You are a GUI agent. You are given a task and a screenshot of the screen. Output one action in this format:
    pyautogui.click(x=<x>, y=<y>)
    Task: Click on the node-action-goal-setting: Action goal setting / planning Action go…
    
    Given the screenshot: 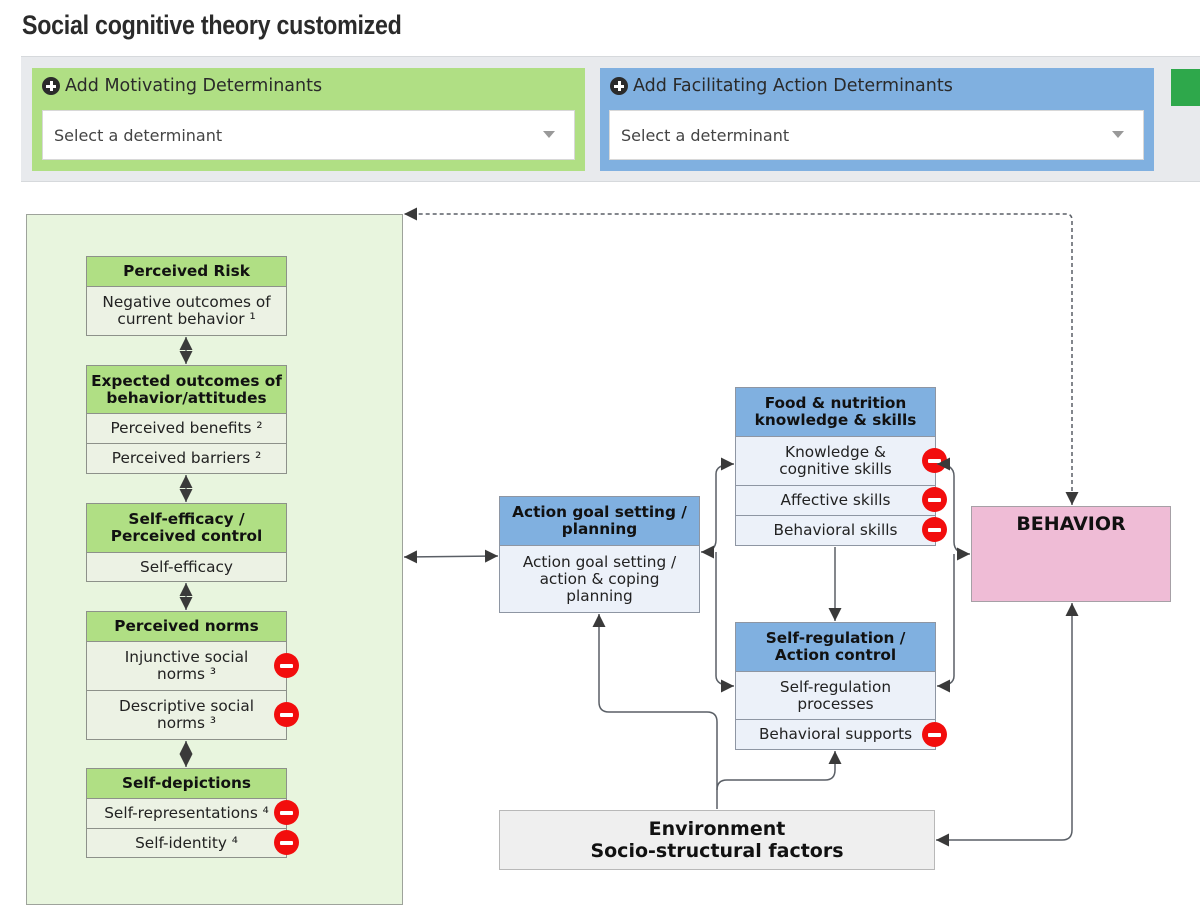 What is the action you would take?
    pyautogui.click(x=599, y=554)
    